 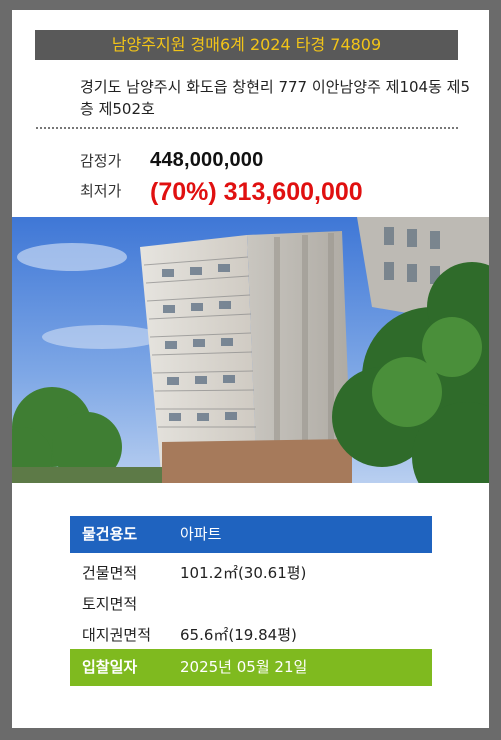 I want to click on detail-value: 2025년 05월 21일, so click(x=244, y=667).